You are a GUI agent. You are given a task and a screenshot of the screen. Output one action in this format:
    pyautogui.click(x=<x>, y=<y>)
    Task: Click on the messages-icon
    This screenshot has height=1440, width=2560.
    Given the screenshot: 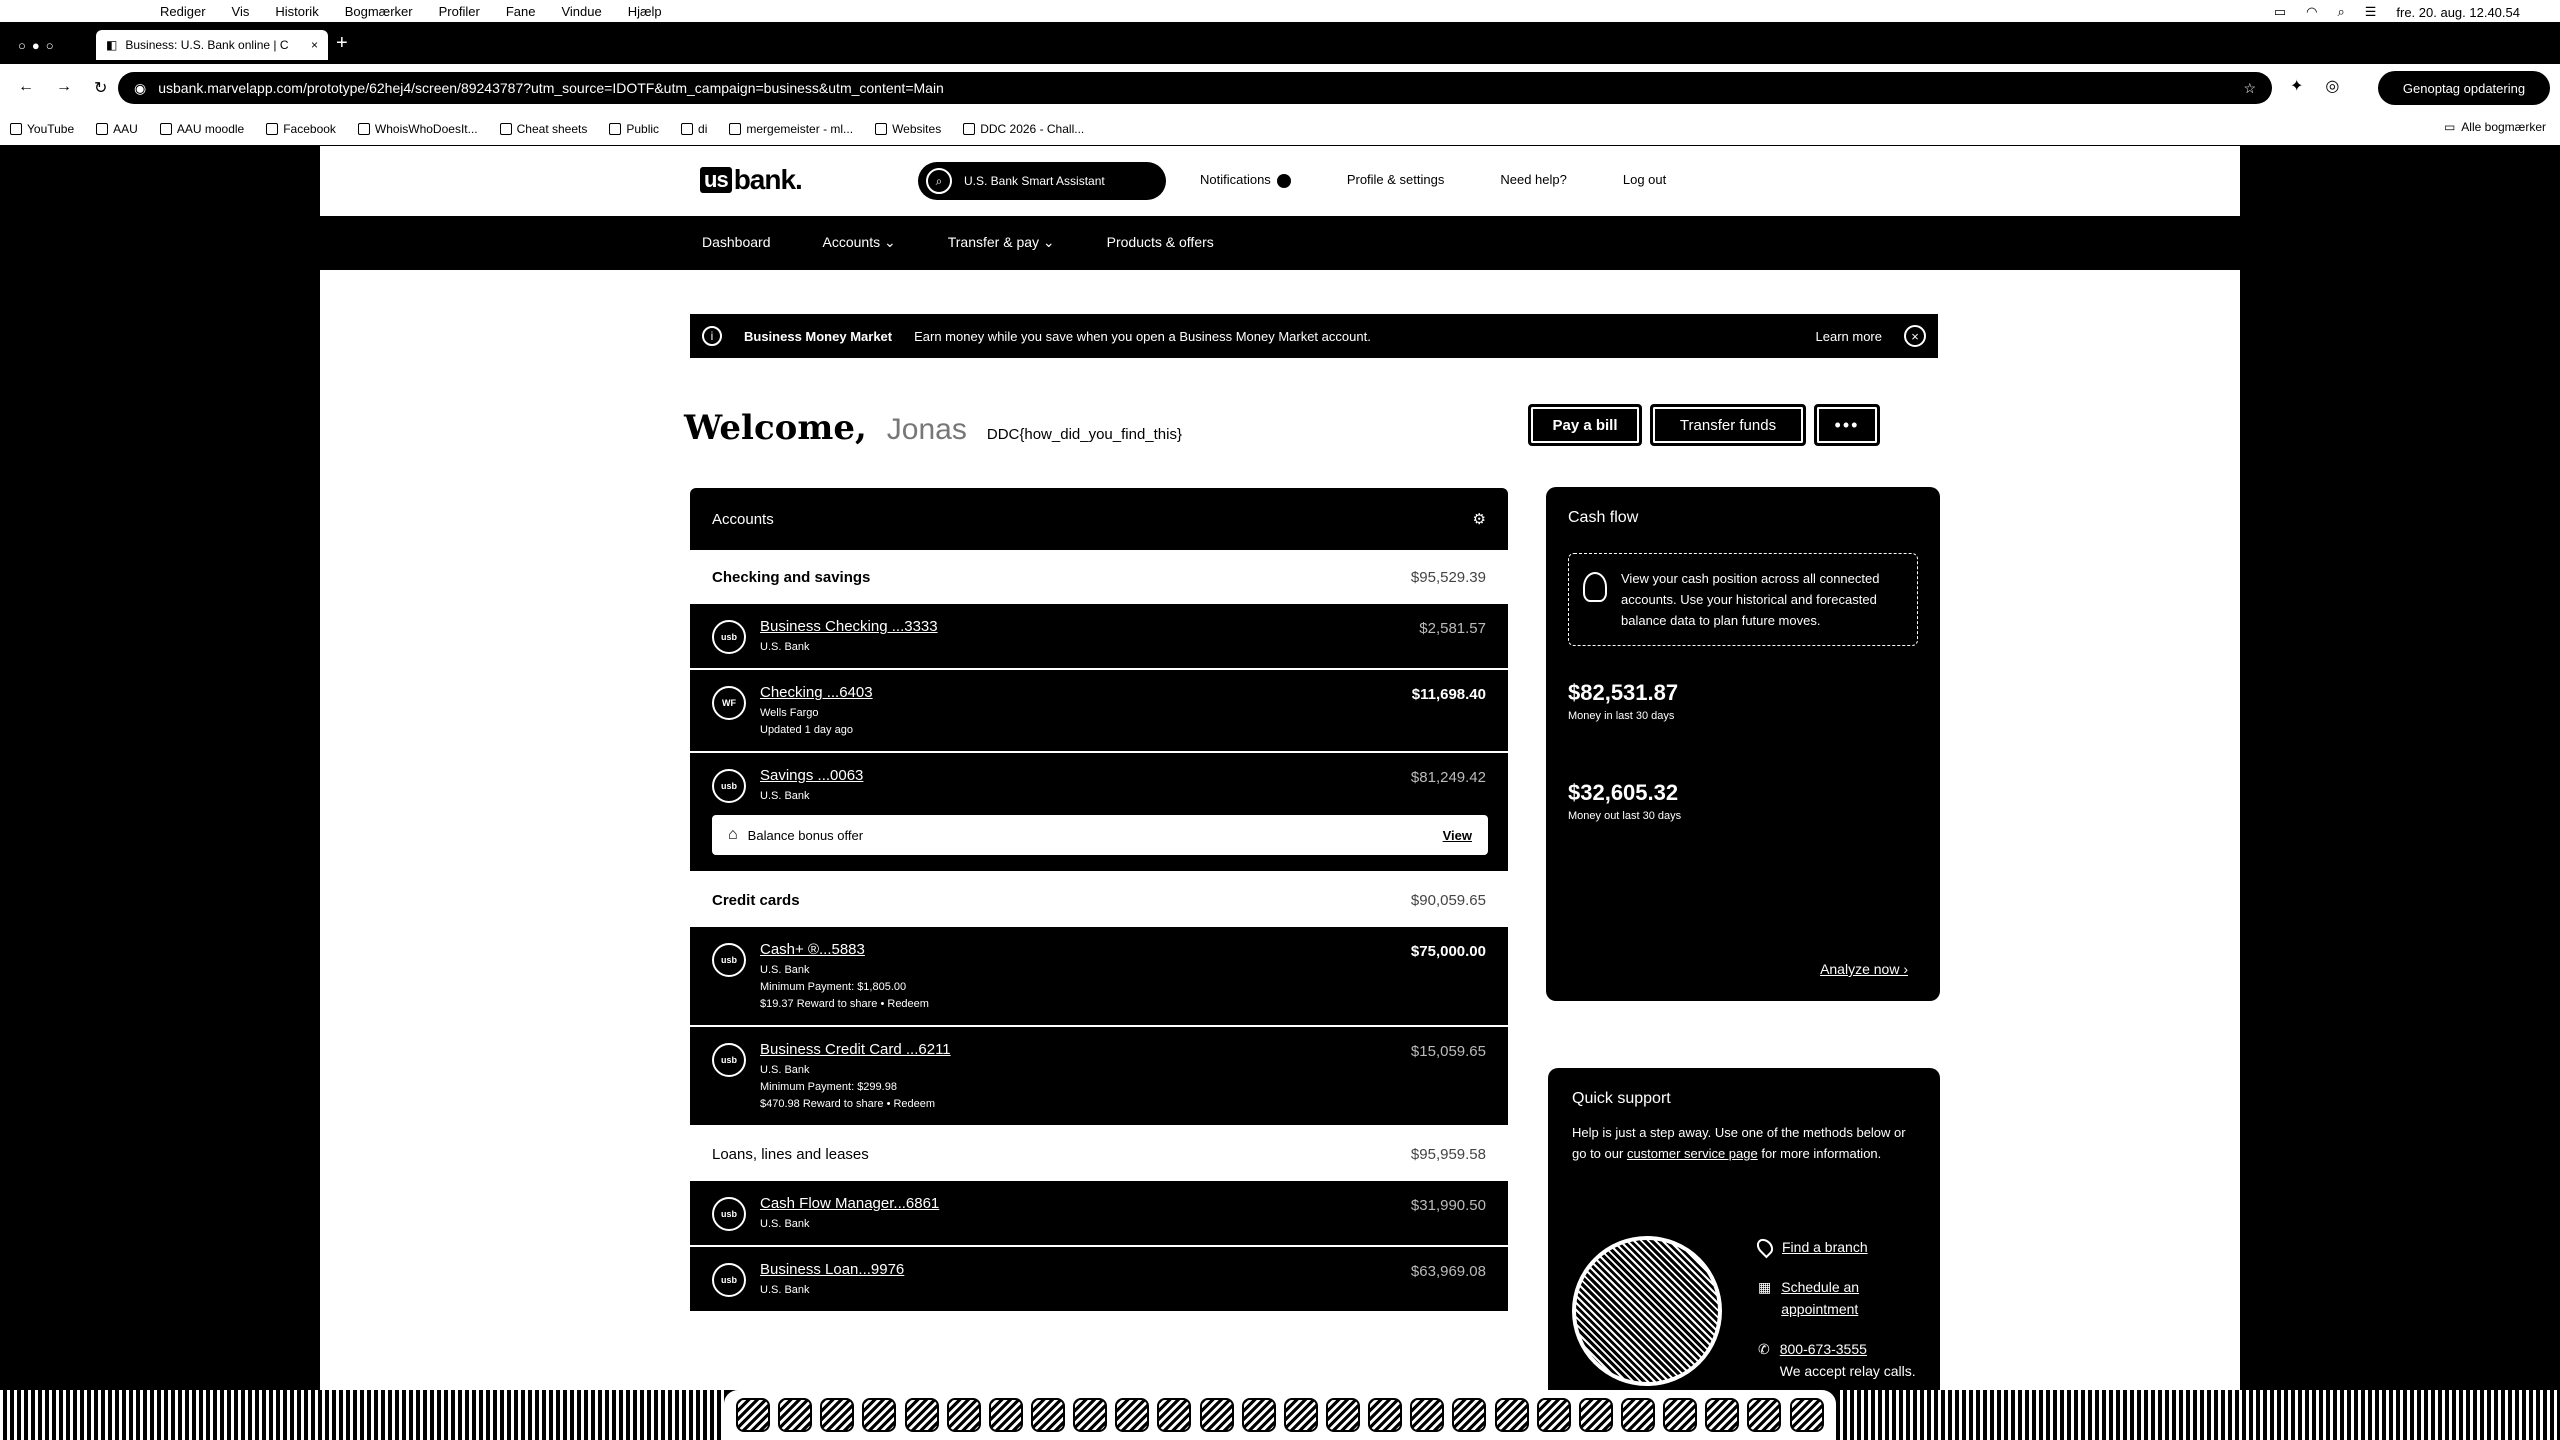 What is the action you would take?
    pyautogui.click(x=921, y=1415)
    